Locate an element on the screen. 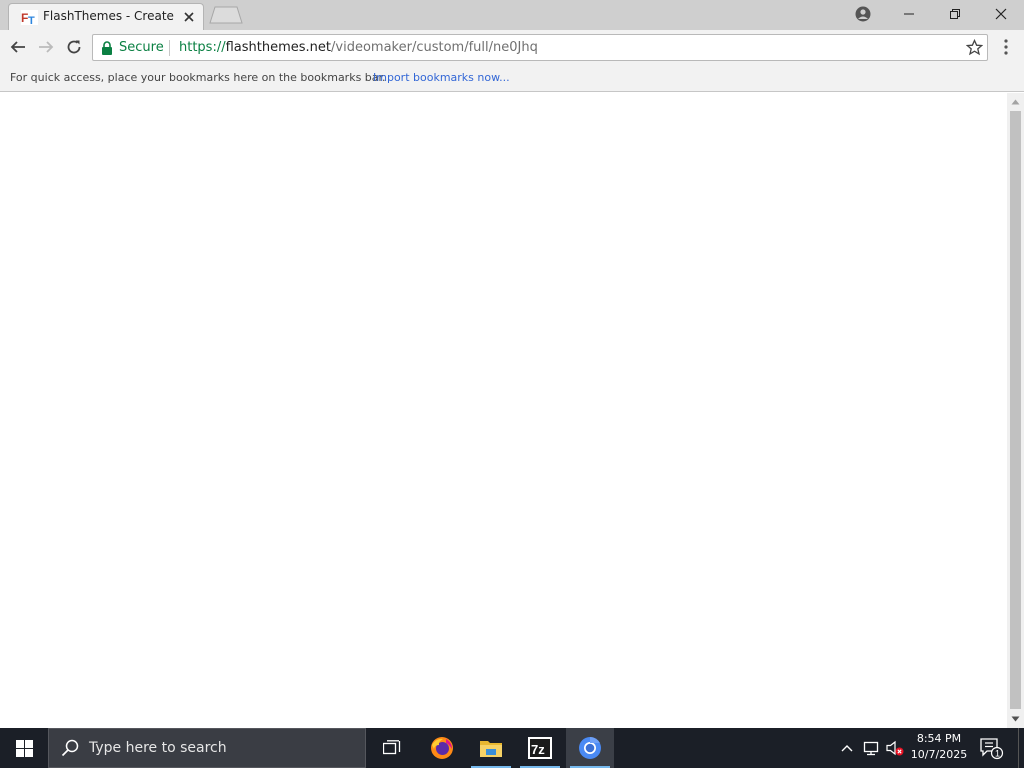 The height and width of the screenshot is (768, 1024). reload-button is located at coordinates (74, 47).